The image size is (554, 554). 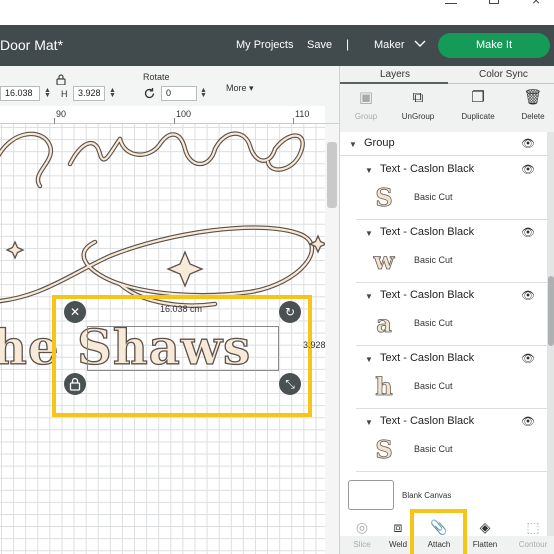 What do you see at coordinates (494, 2) in the screenshot?
I see `maximize-icon` at bounding box center [494, 2].